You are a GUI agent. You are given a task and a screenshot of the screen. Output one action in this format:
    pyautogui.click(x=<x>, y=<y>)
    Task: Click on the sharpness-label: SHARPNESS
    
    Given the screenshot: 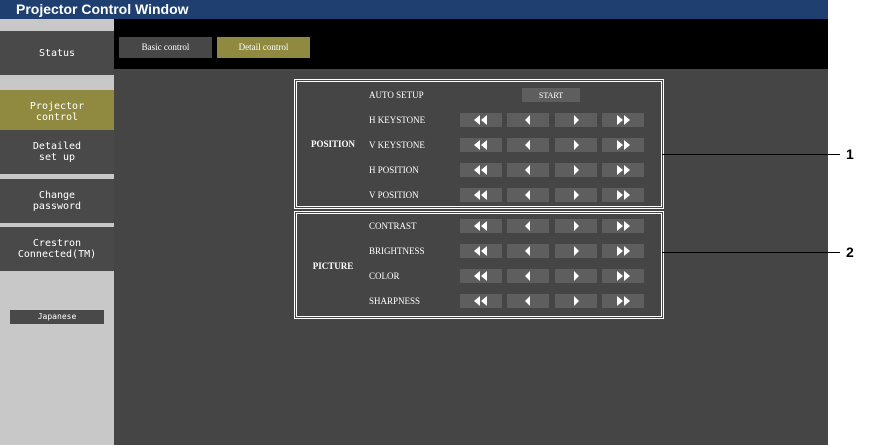 What is the action you would take?
    pyautogui.click(x=395, y=301)
    